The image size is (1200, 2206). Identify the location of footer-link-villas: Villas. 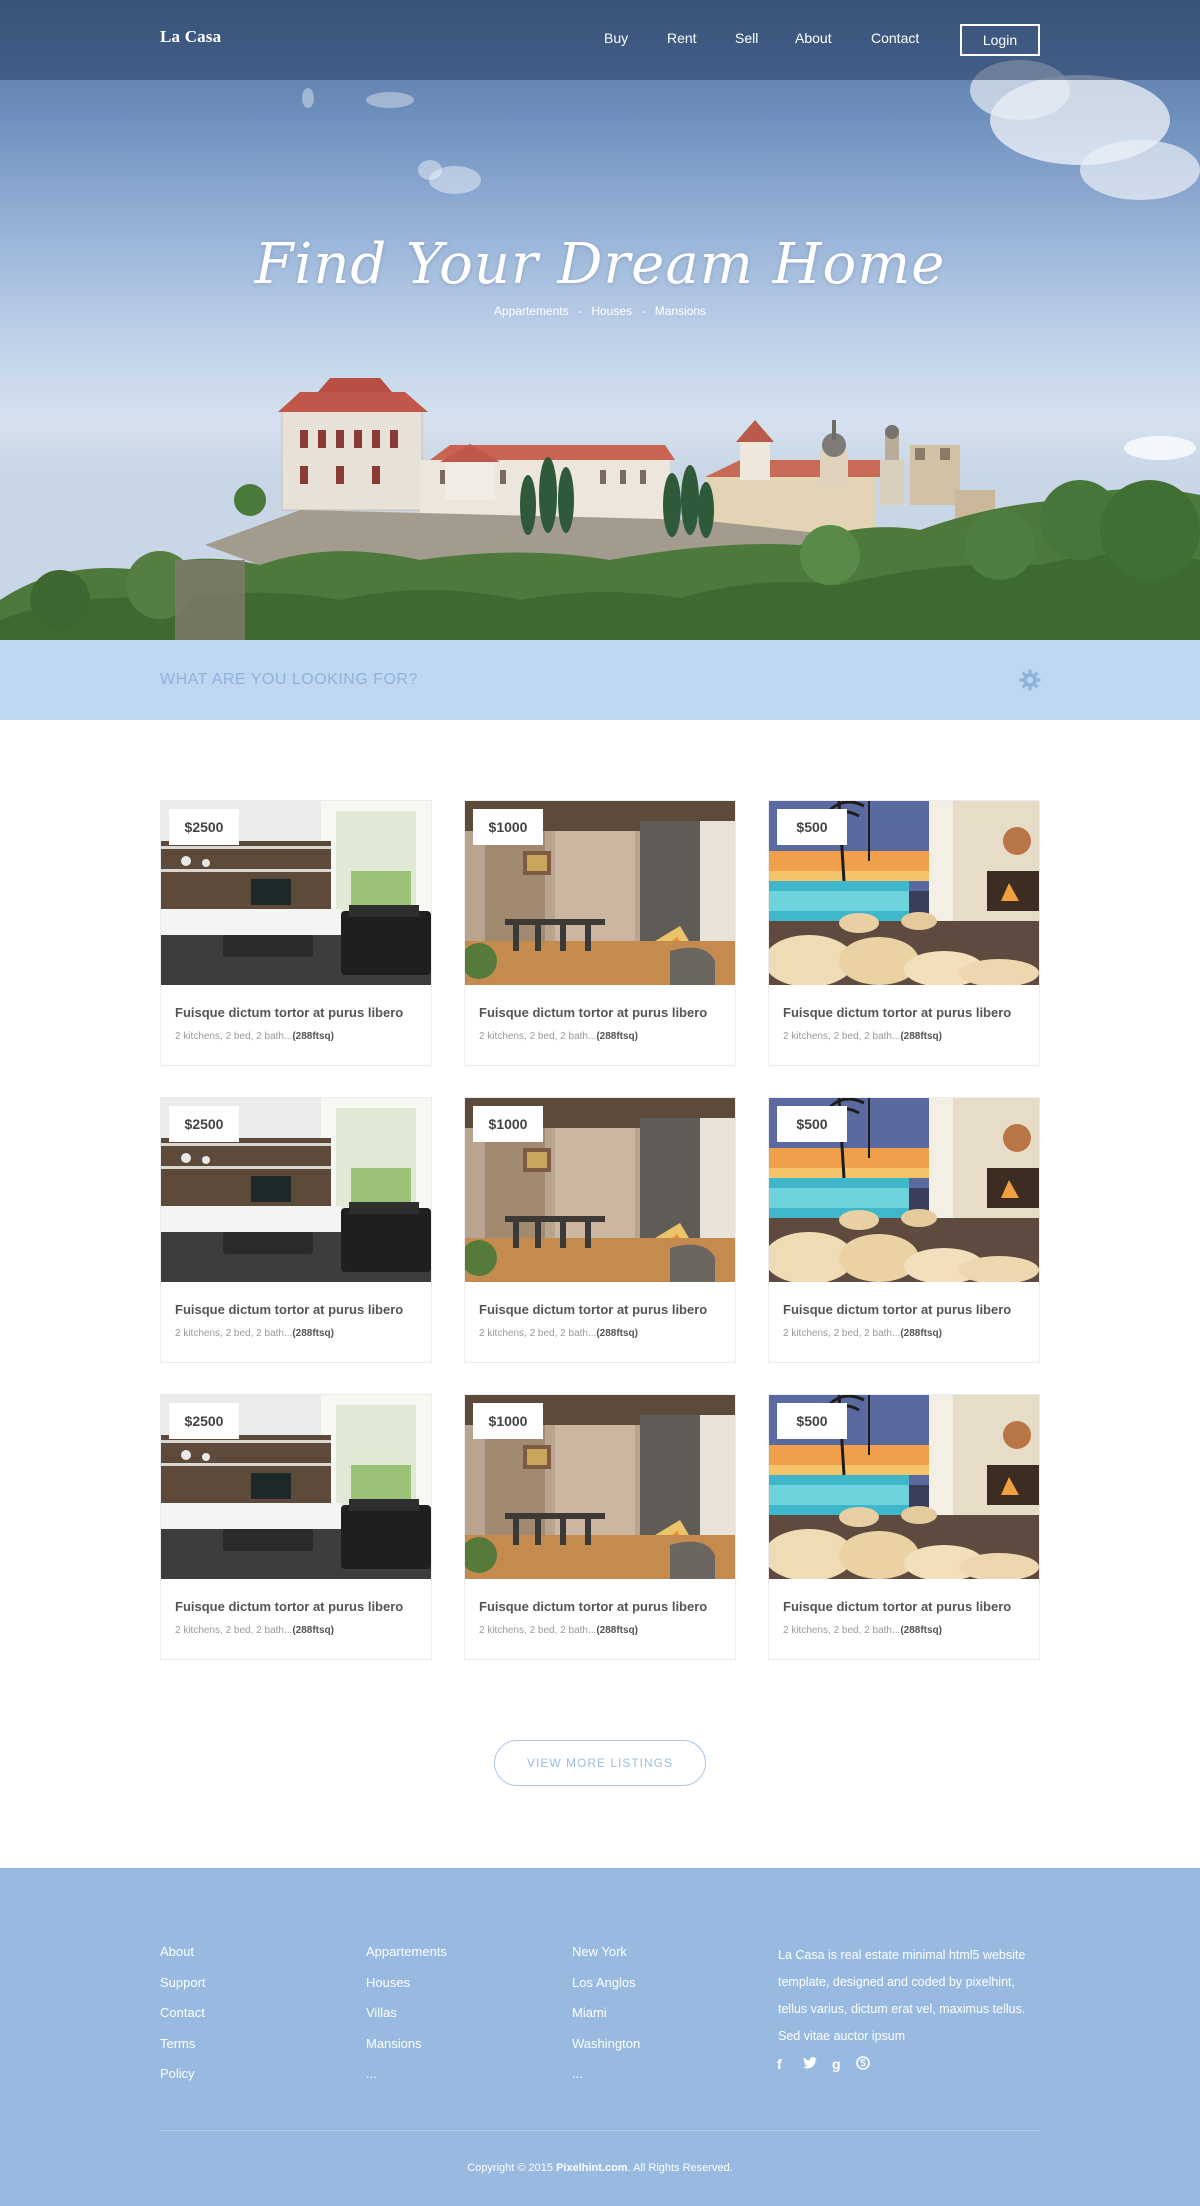
(406, 2020).